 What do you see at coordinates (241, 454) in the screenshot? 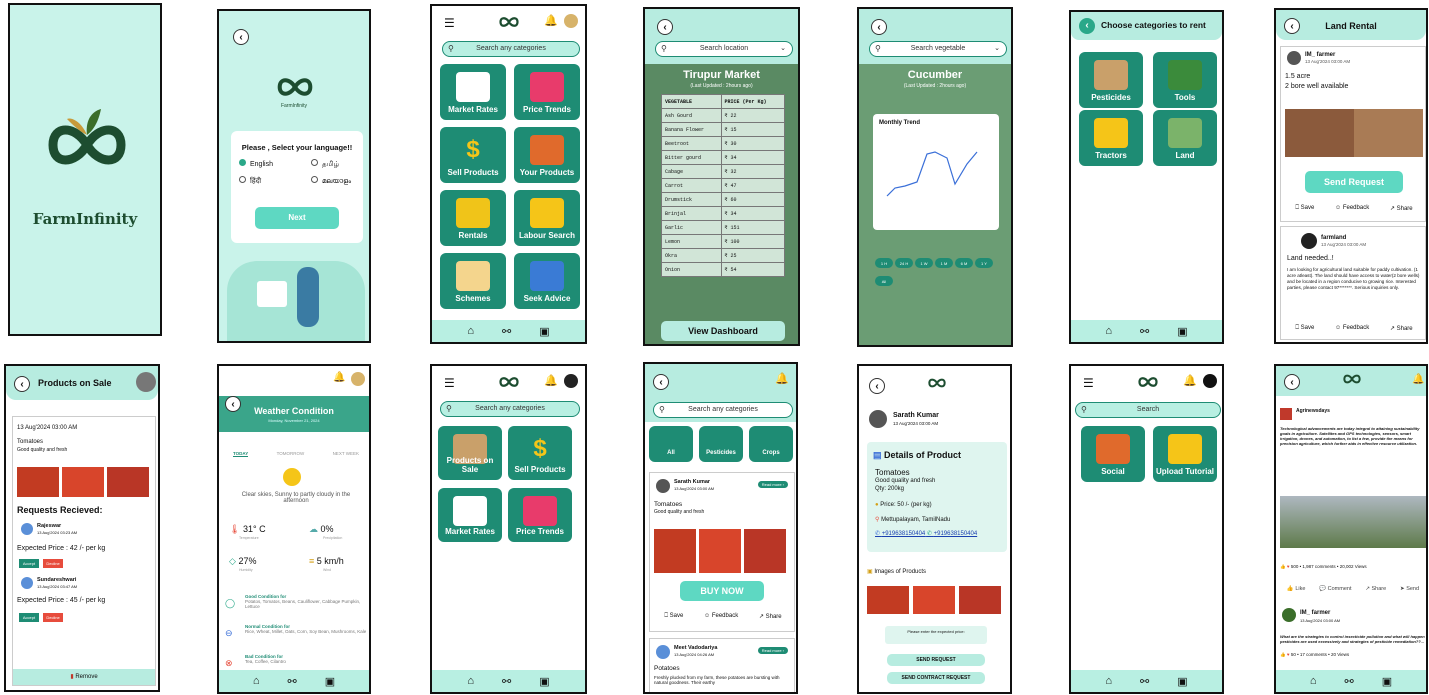
I see `tab-today: TODAY` at bounding box center [241, 454].